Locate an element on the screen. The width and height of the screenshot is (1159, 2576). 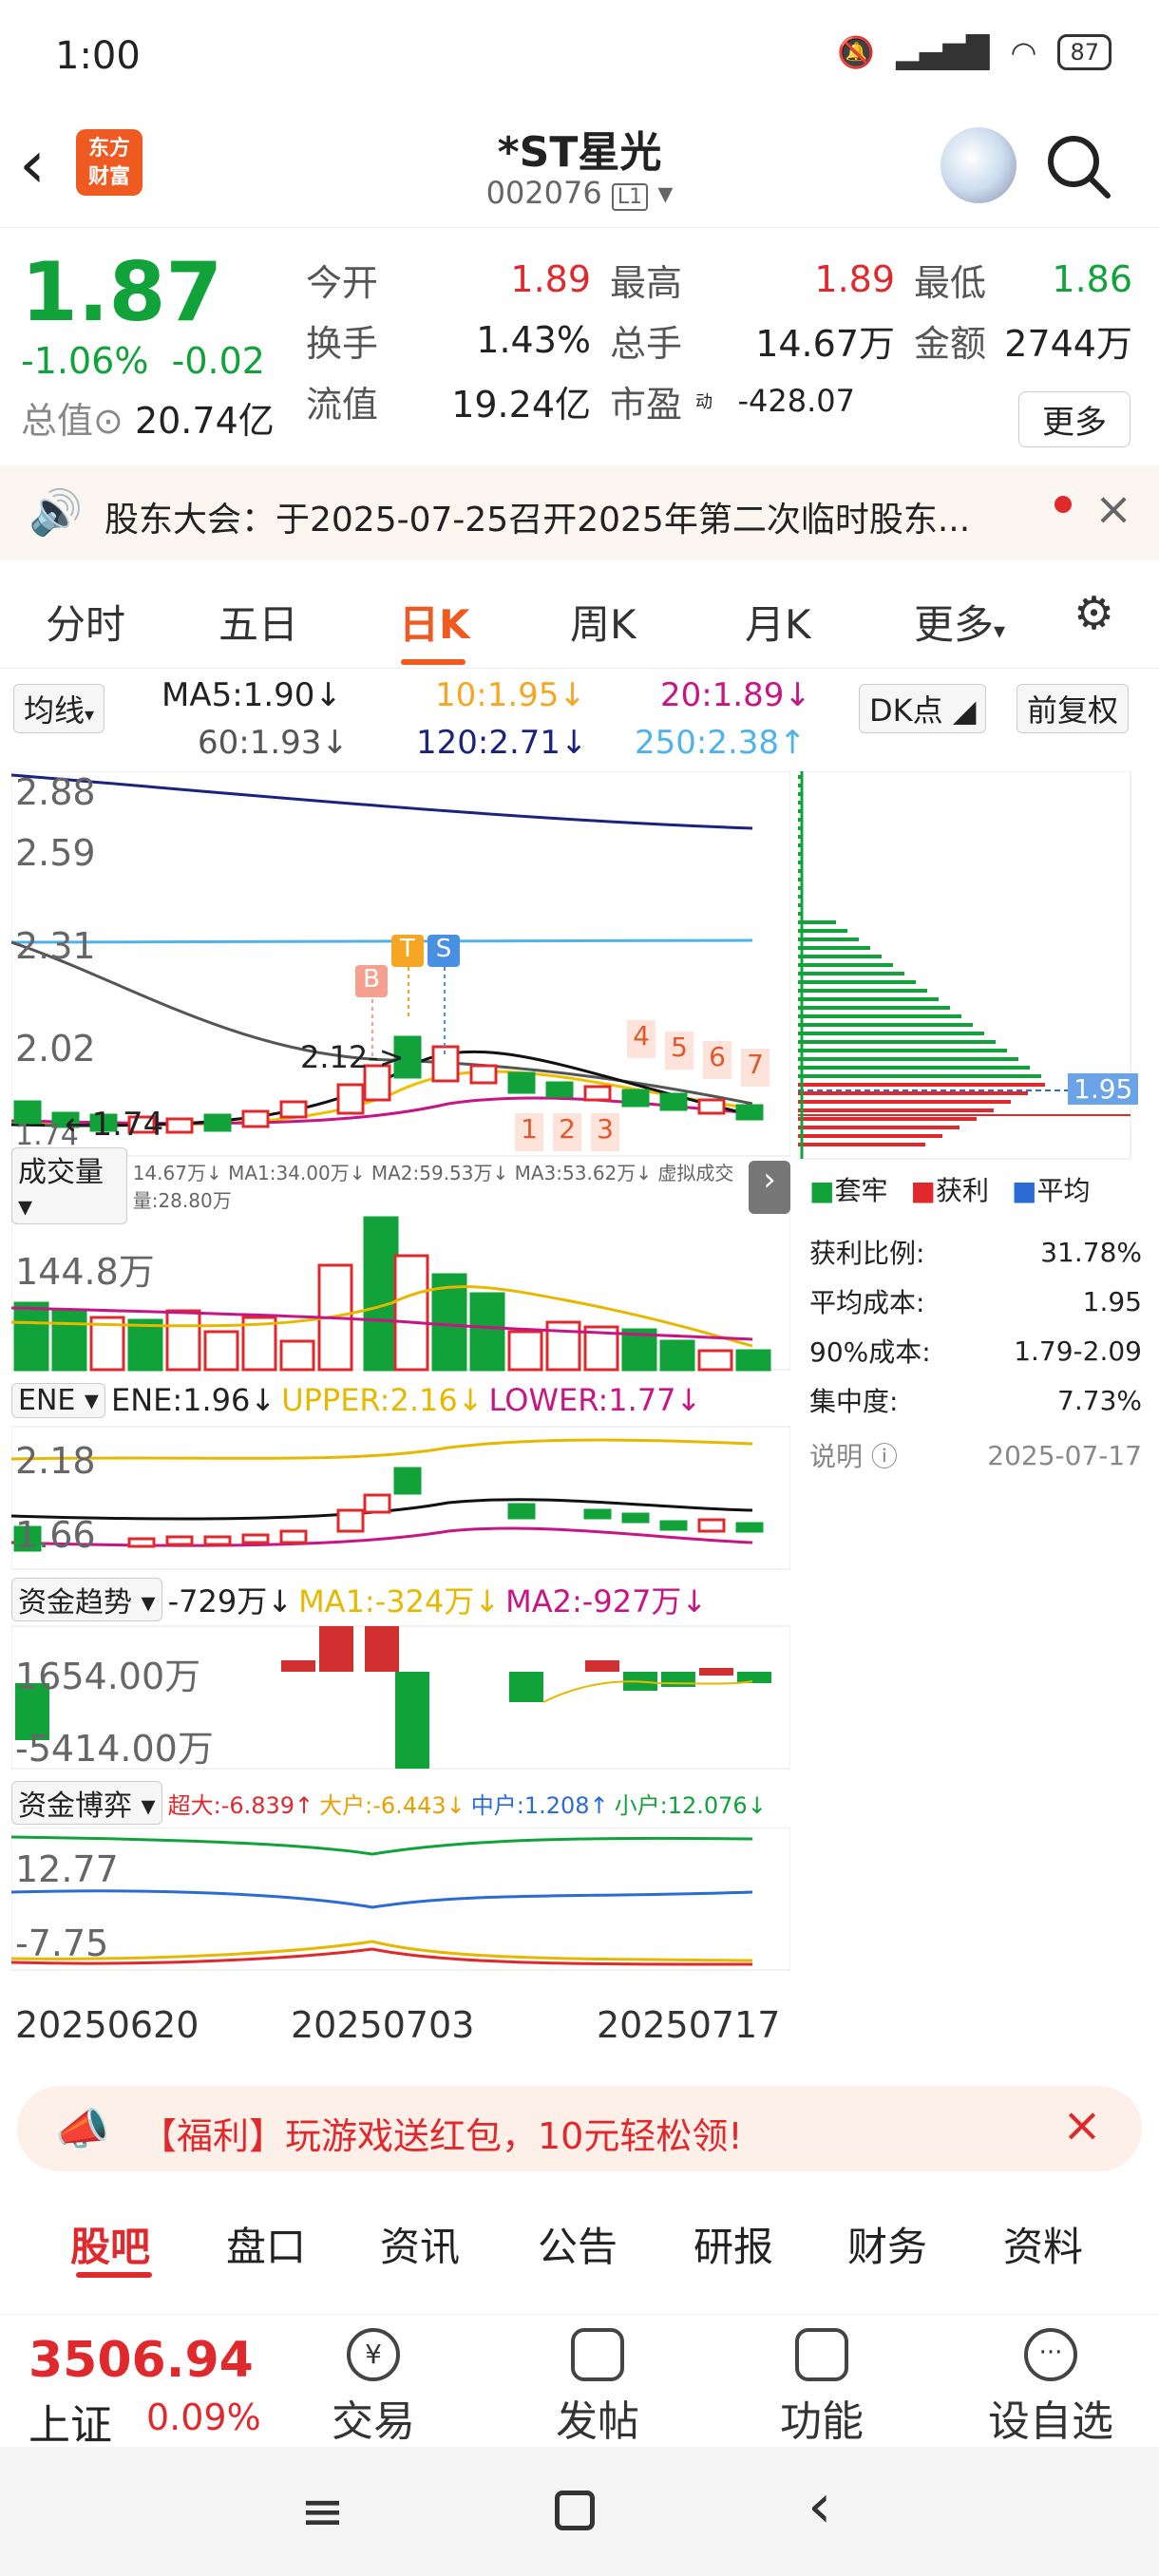
buy-marker: B is located at coordinates (371, 981).